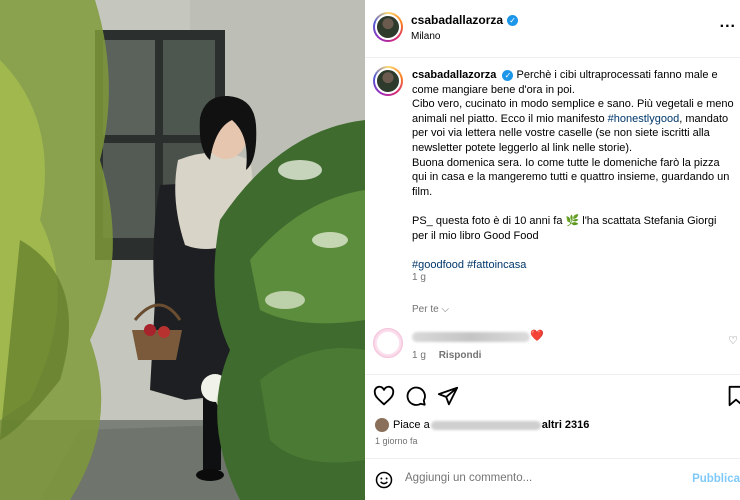 This screenshot has height=500, width=740. I want to click on commenter-avatar, so click(388, 343).